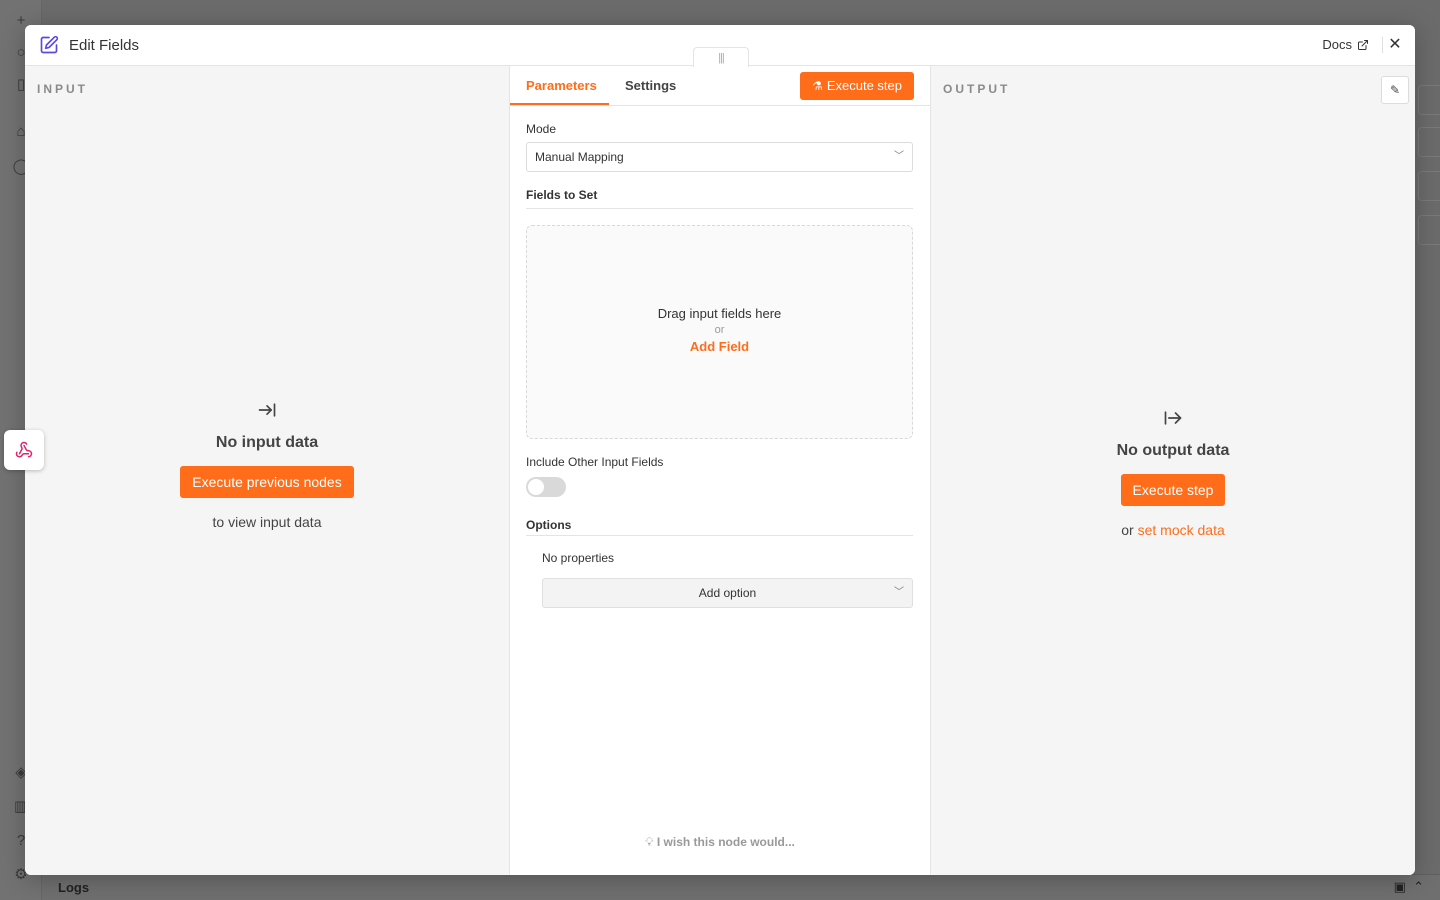 The width and height of the screenshot is (1440, 900). I want to click on execute-step-label: Execute step, so click(864, 85).